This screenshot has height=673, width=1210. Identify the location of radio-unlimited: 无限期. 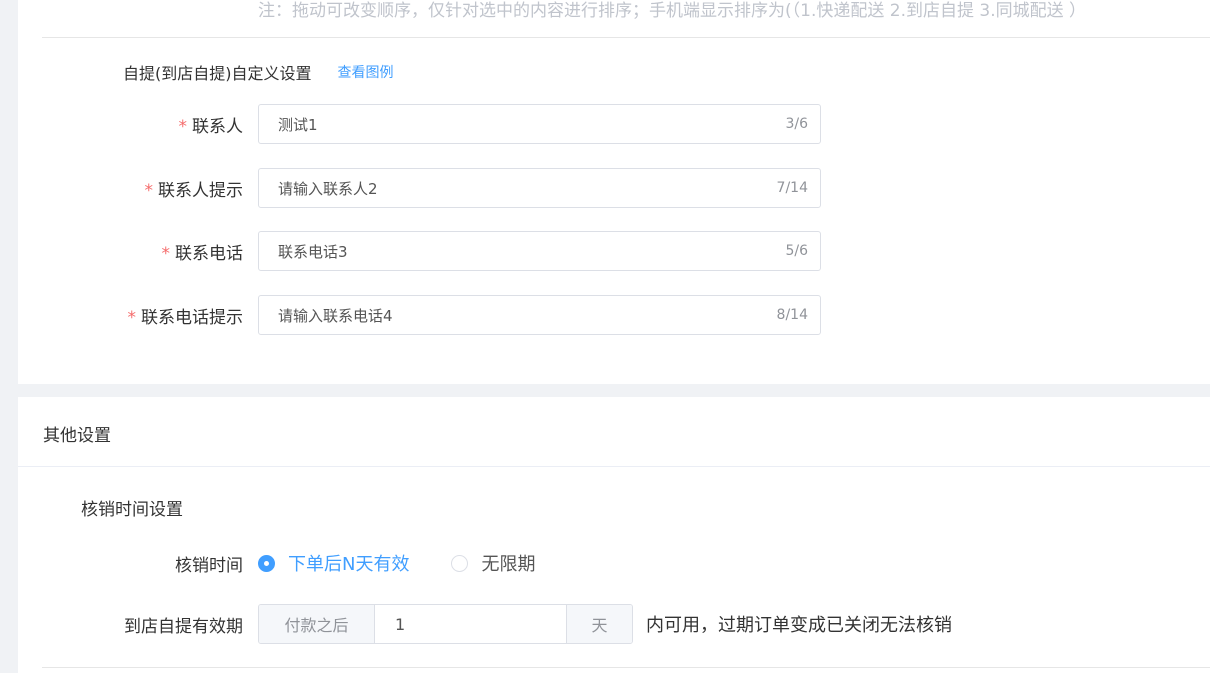
(493, 563).